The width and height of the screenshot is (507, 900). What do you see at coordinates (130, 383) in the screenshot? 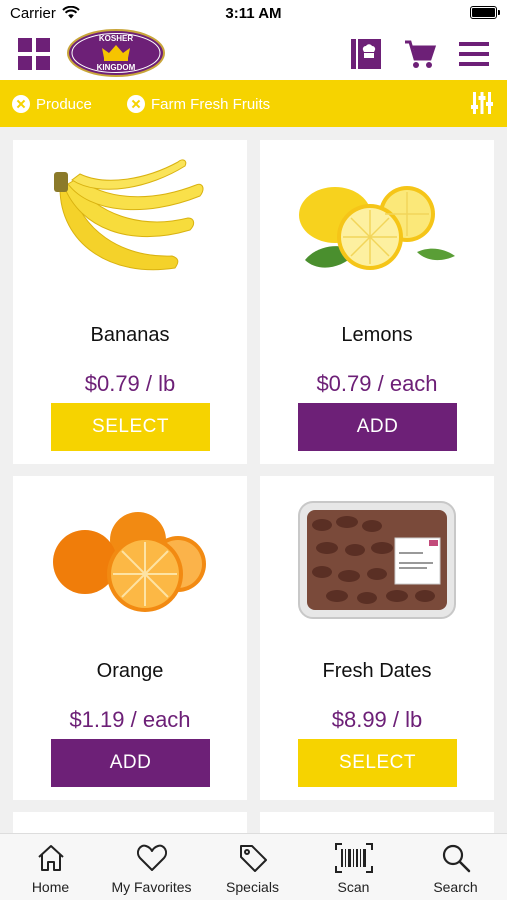
I see `product-price: $0.79 / lb` at bounding box center [130, 383].